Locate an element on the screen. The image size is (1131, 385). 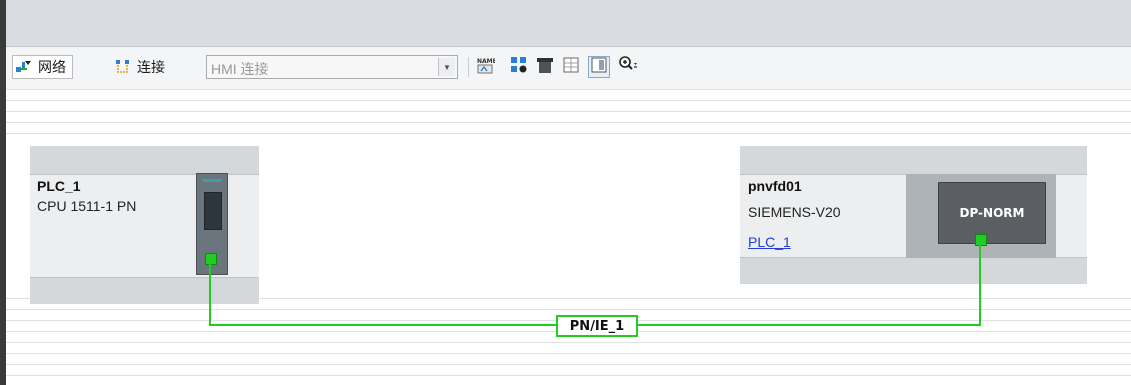
status-led-bar is located at coordinates (212, 180).